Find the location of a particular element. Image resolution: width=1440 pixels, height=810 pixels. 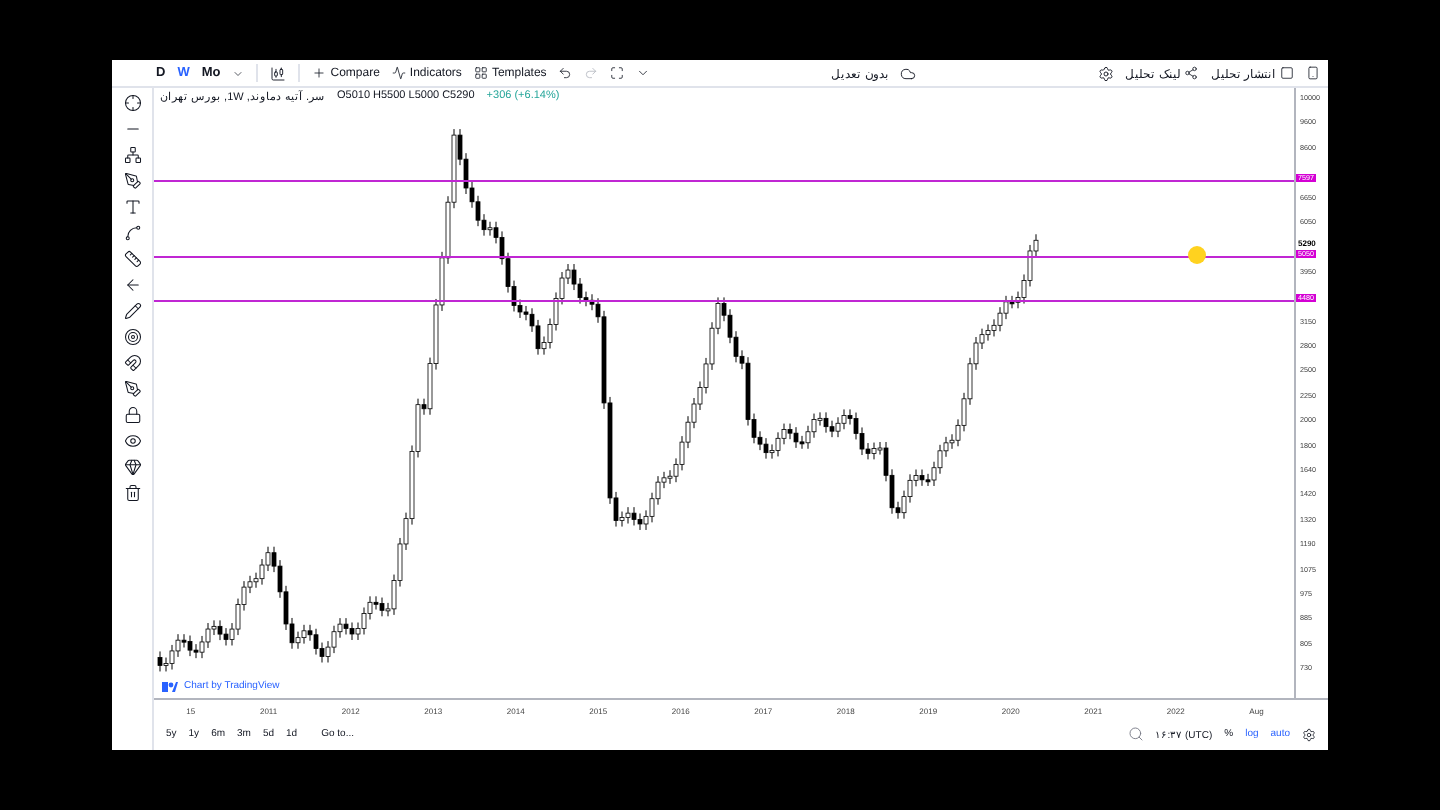

cloud-icon is located at coordinates (908, 73).